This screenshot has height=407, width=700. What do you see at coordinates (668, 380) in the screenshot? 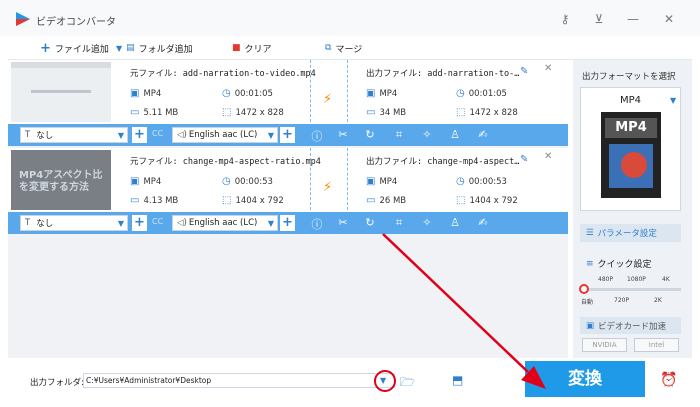
I see `alarm-clock-icon: ⏰` at bounding box center [668, 380].